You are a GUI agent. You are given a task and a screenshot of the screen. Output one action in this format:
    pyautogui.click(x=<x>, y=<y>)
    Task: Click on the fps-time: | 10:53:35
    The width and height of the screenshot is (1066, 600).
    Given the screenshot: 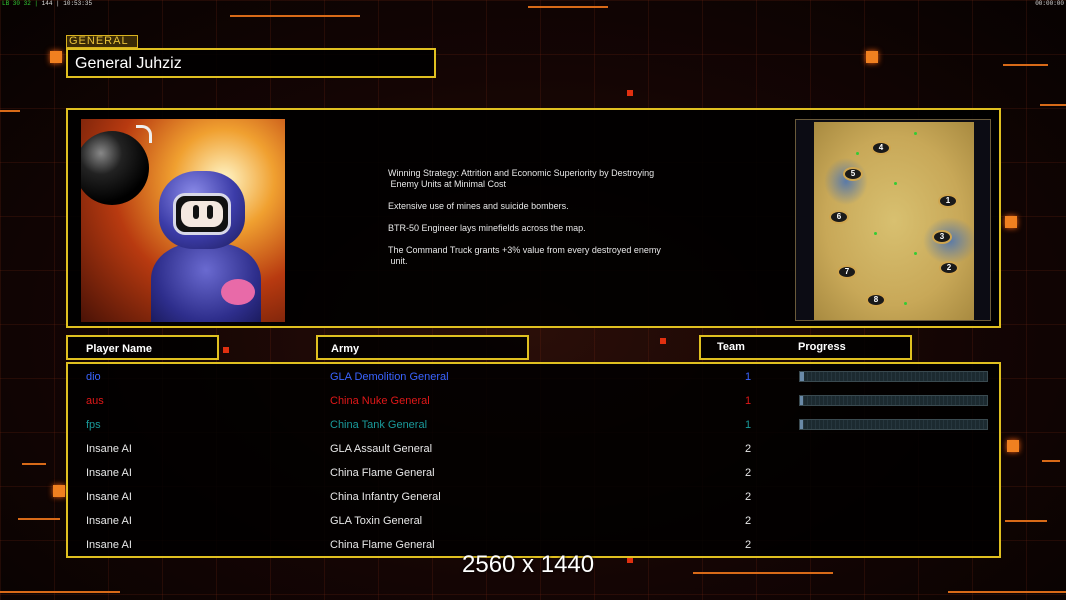 What is the action you would take?
    pyautogui.click(x=74, y=3)
    